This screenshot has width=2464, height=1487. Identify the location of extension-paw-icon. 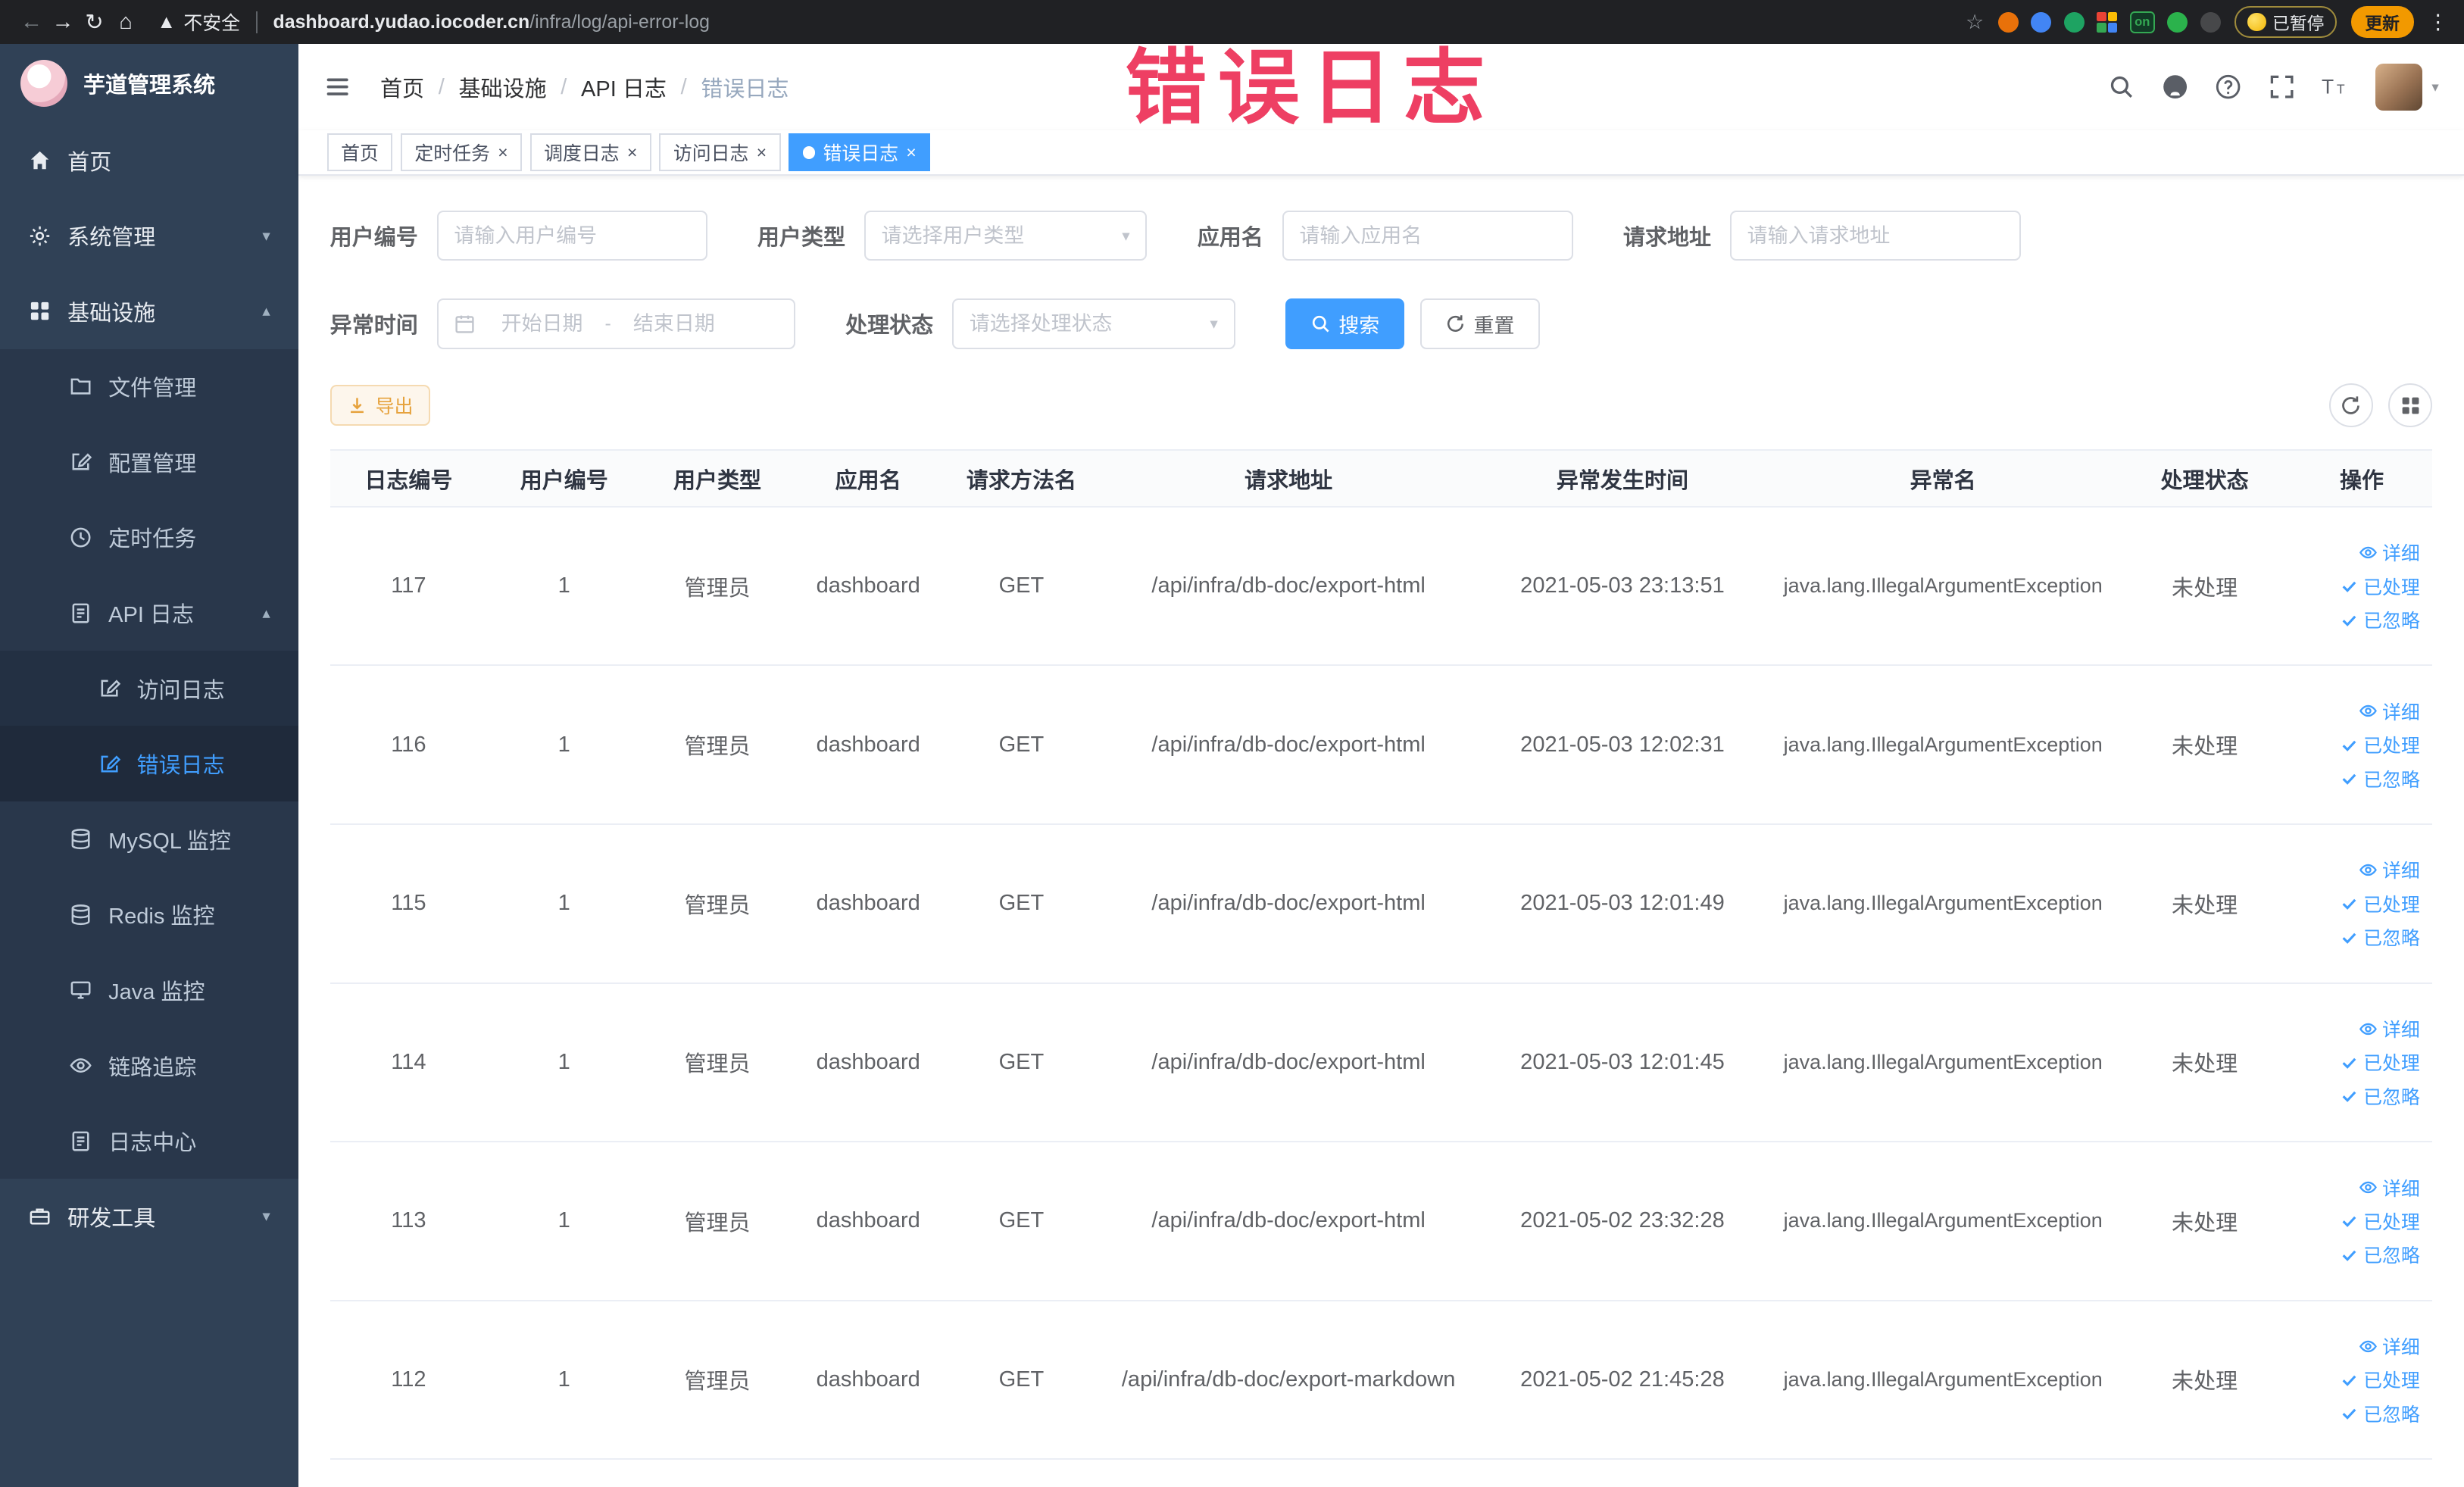
(2210, 22).